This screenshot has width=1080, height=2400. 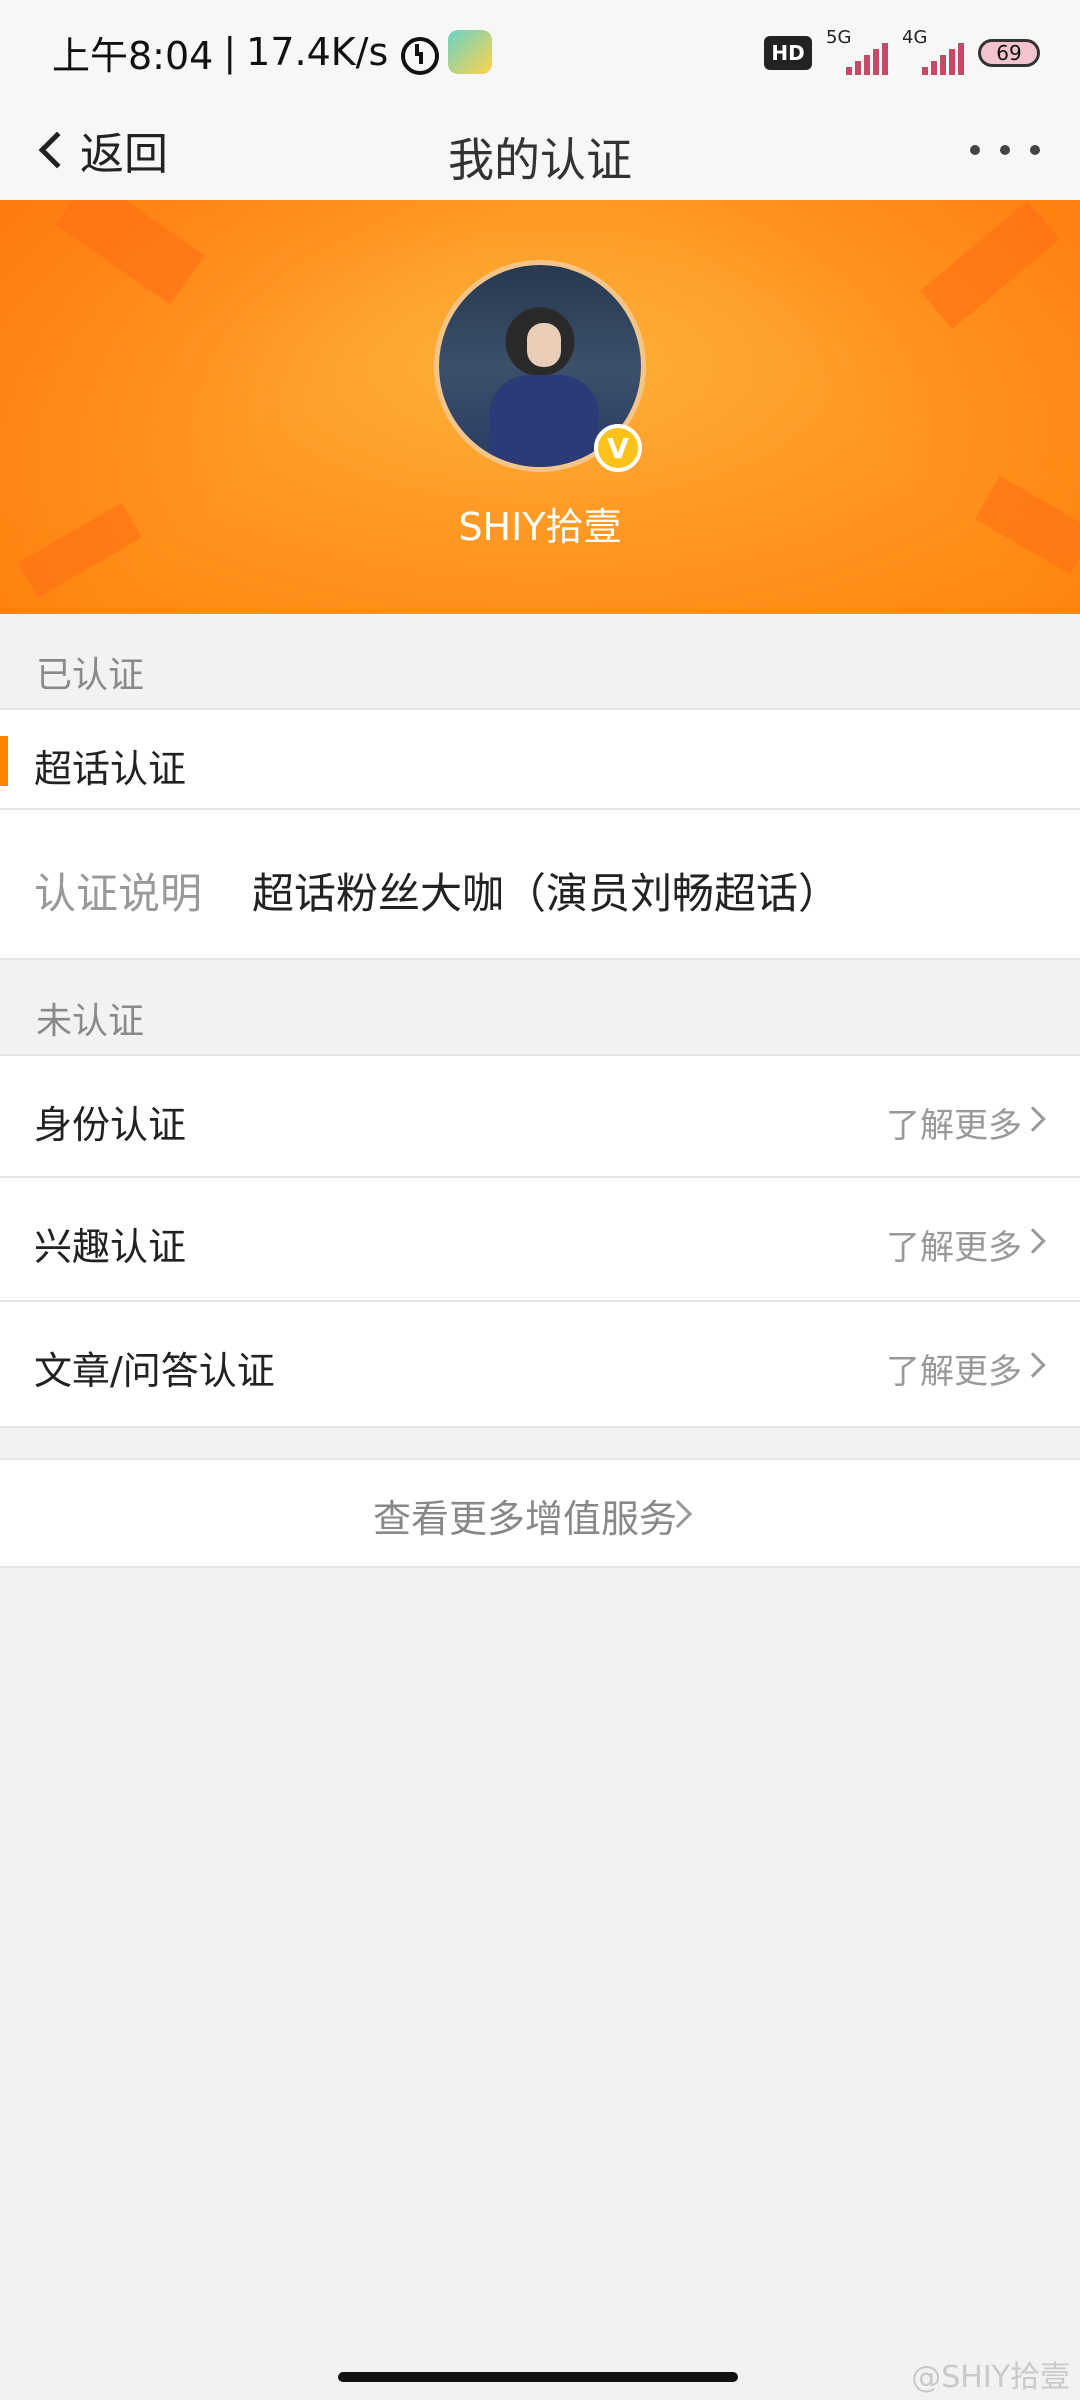 I want to click on description-value: 超话粉丝大咖（演员刘畅超话）, so click(x=546, y=893).